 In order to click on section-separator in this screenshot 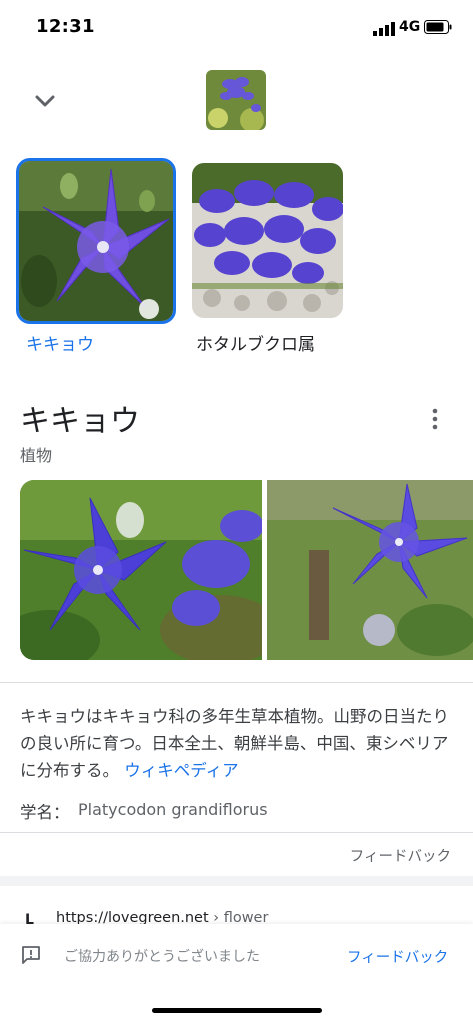, I will do `click(236, 881)`.